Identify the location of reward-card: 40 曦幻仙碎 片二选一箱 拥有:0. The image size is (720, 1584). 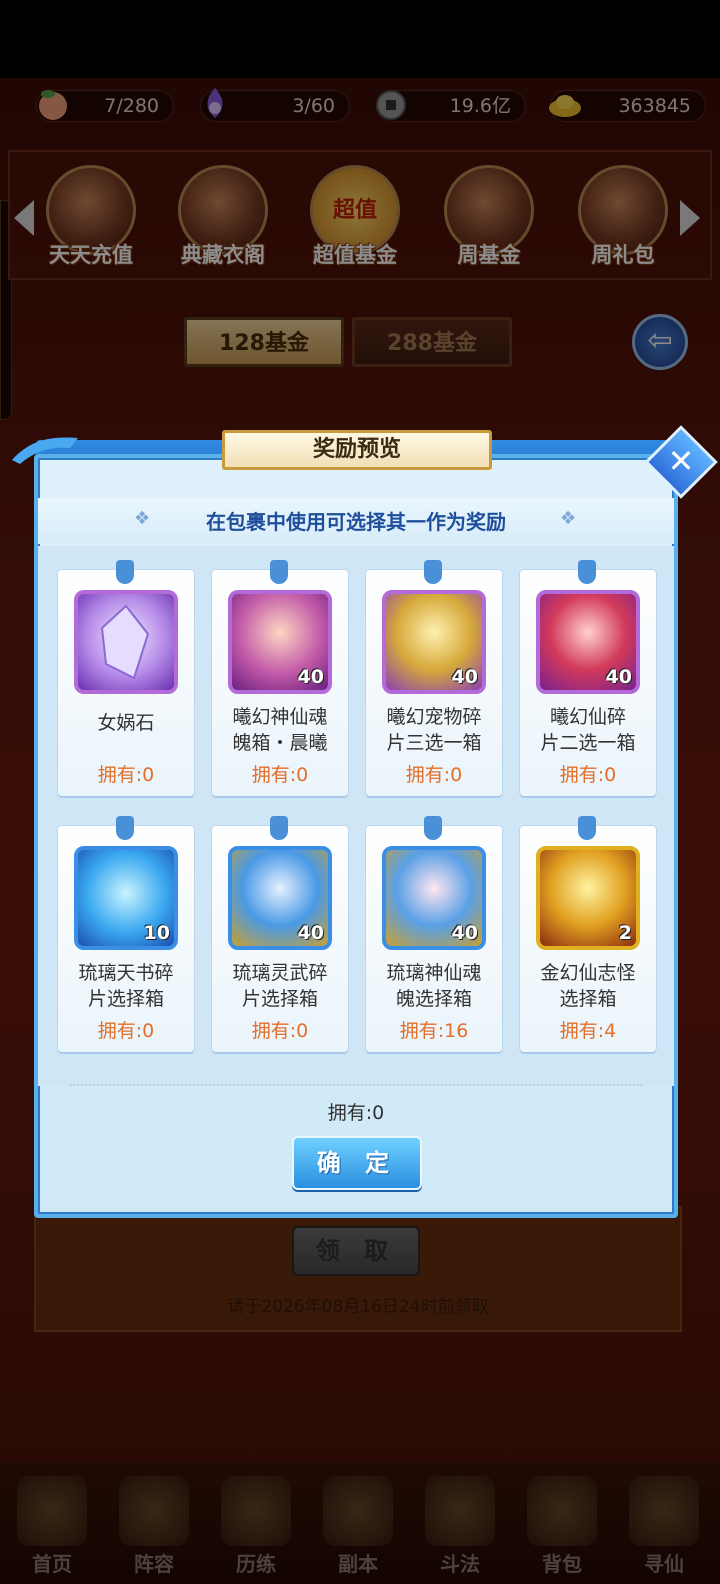
(588, 678).